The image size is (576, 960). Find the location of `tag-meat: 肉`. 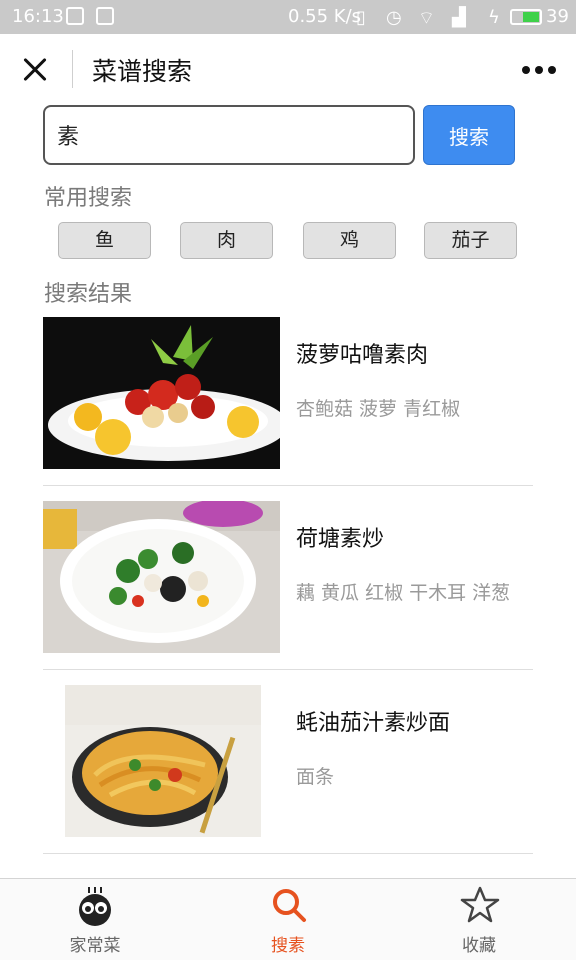

tag-meat: 肉 is located at coordinates (226, 240).